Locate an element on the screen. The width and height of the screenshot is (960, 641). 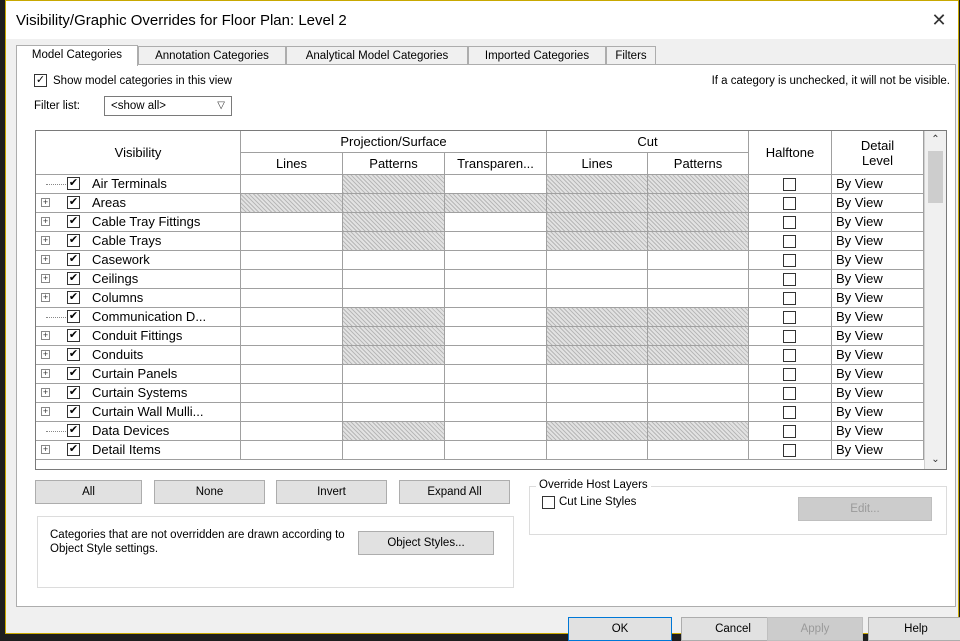
table-row: + ✔ Ceilings By View is located at coordinates (480, 279).